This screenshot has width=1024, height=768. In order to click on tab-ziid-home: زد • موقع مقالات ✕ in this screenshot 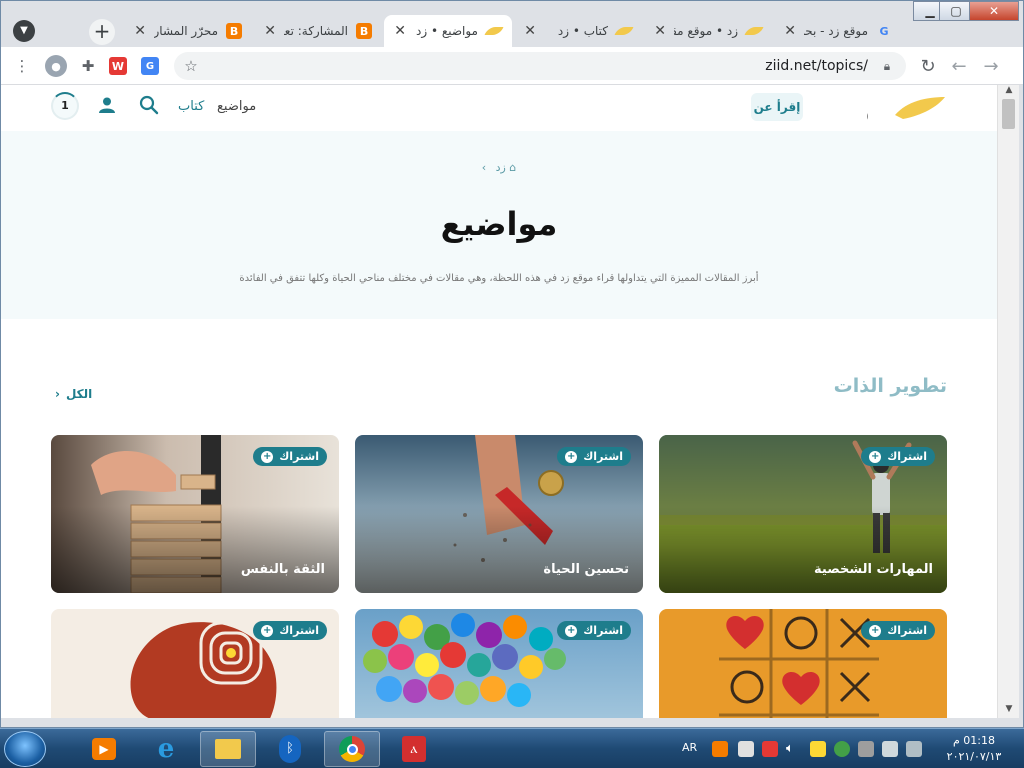, I will do `click(708, 31)`.